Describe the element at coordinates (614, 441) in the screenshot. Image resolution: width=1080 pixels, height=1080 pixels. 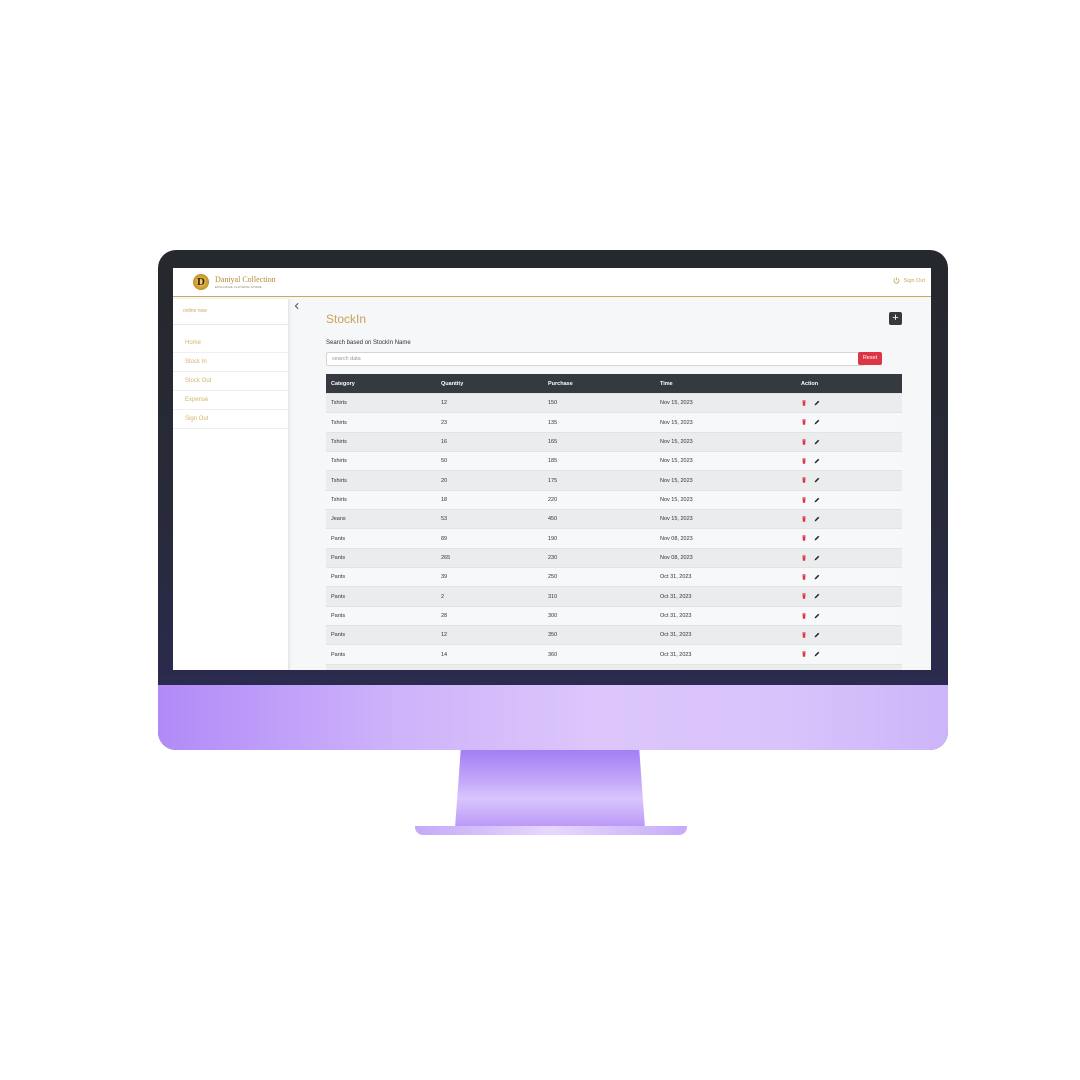
I see `table-row: Tshirts 16 165 Nov 15, 2023` at that location.